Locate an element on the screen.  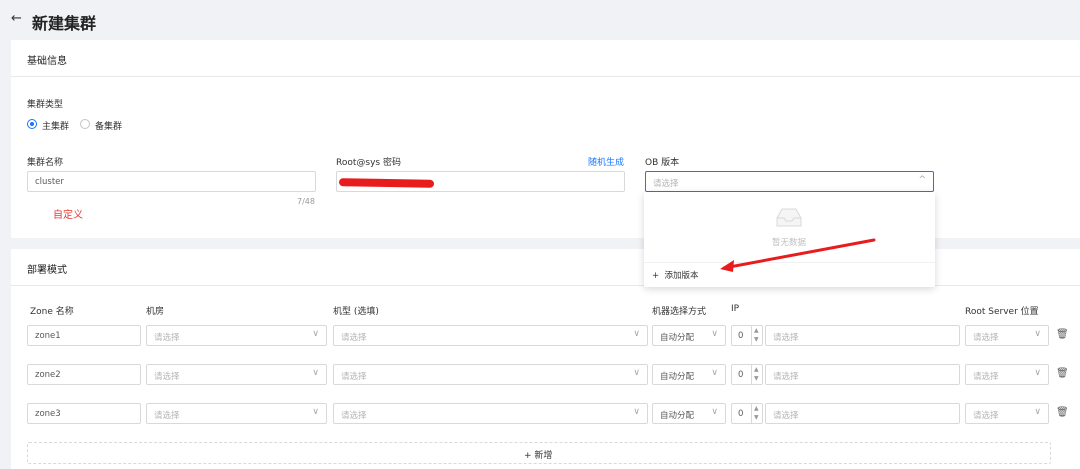
zone-name-input: zone2 is located at coordinates (84, 374).